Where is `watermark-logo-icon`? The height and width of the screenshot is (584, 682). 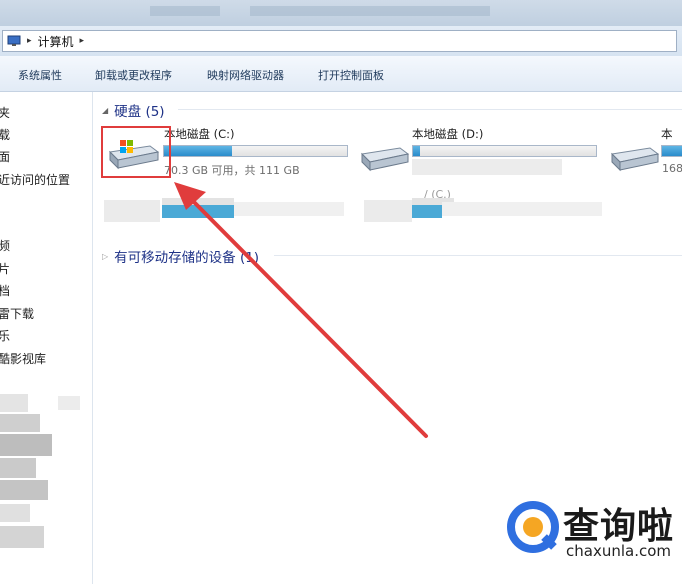
watermark-logo-icon is located at coordinates (533, 527).